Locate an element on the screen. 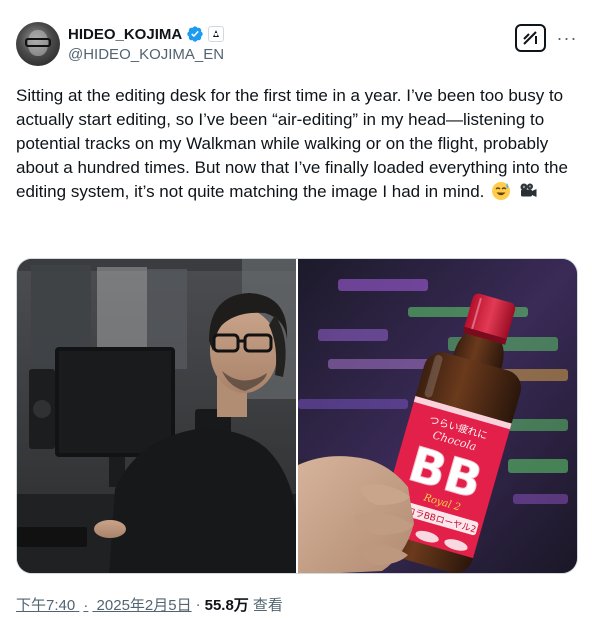 The height and width of the screenshot is (618, 592). tweet-time: 下午7:40 is located at coordinates (46, 605).